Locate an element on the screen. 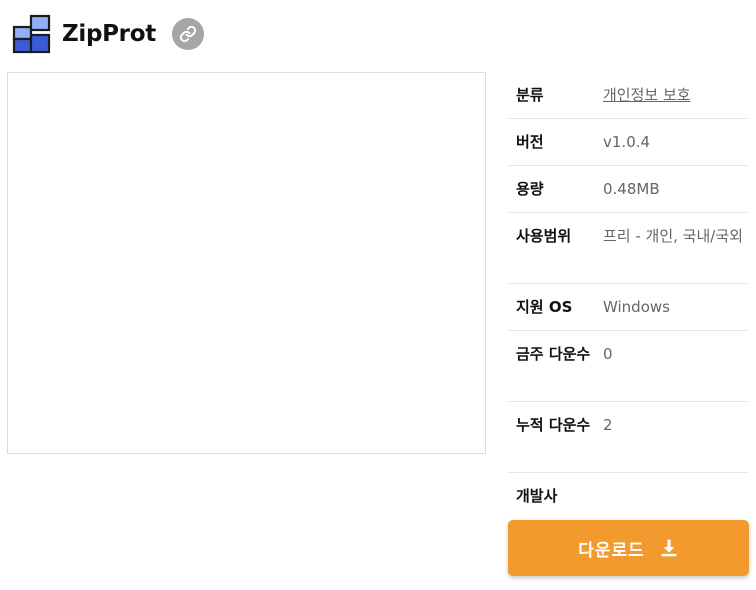 The height and width of the screenshot is (590, 756). info-row-version: 버전 v1.0.4 is located at coordinates (628, 142).